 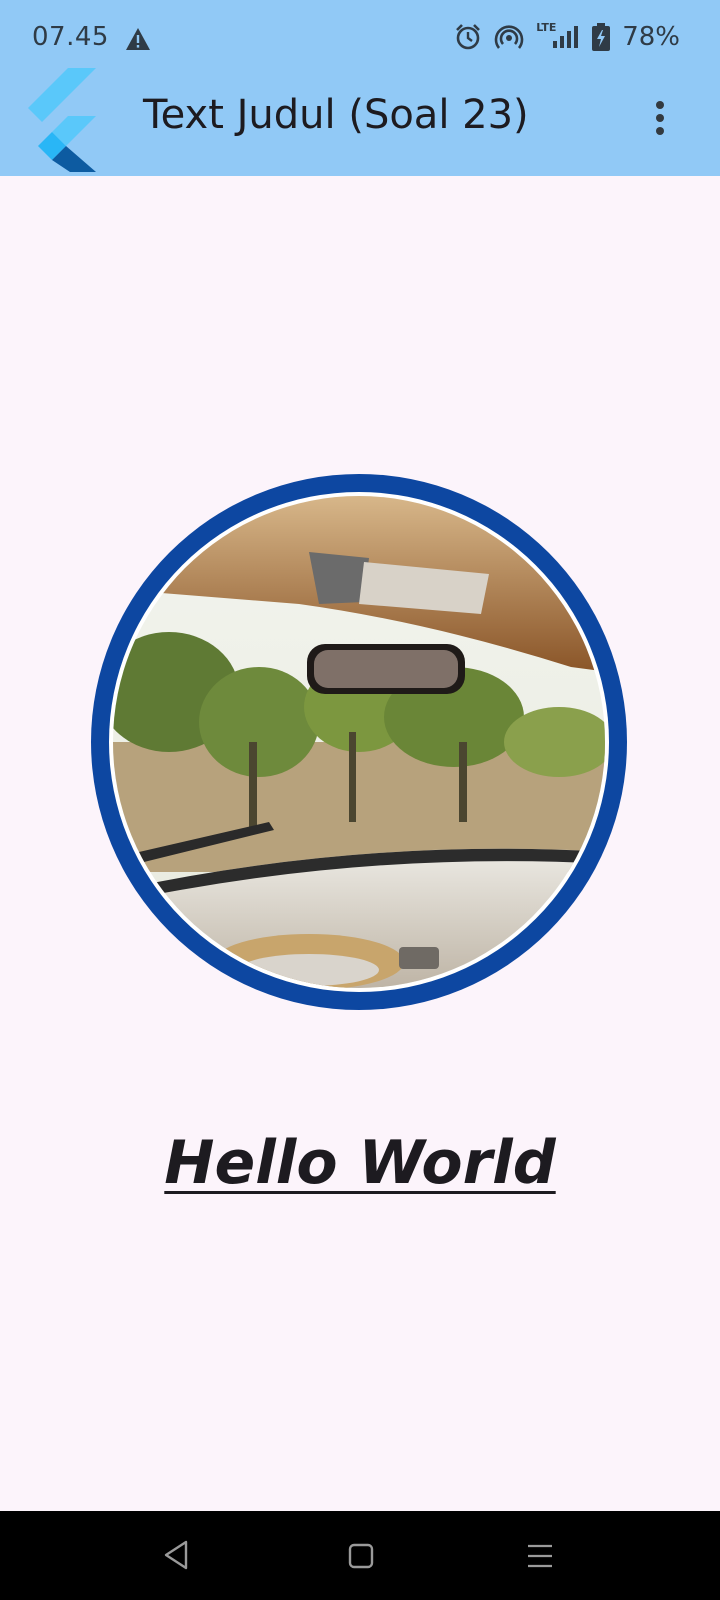 What do you see at coordinates (138, 39) in the screenshot?
I see `warning-icon` at bounding box center [138, 39].